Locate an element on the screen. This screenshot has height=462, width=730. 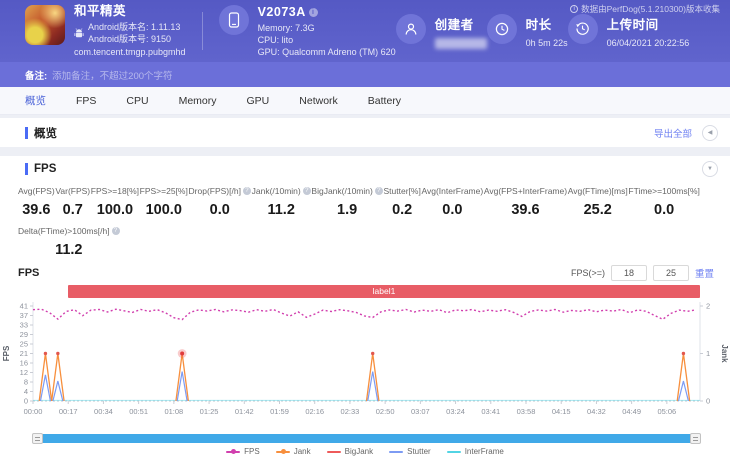
svg-text: 00:17 is located at coordinates (68, 411).